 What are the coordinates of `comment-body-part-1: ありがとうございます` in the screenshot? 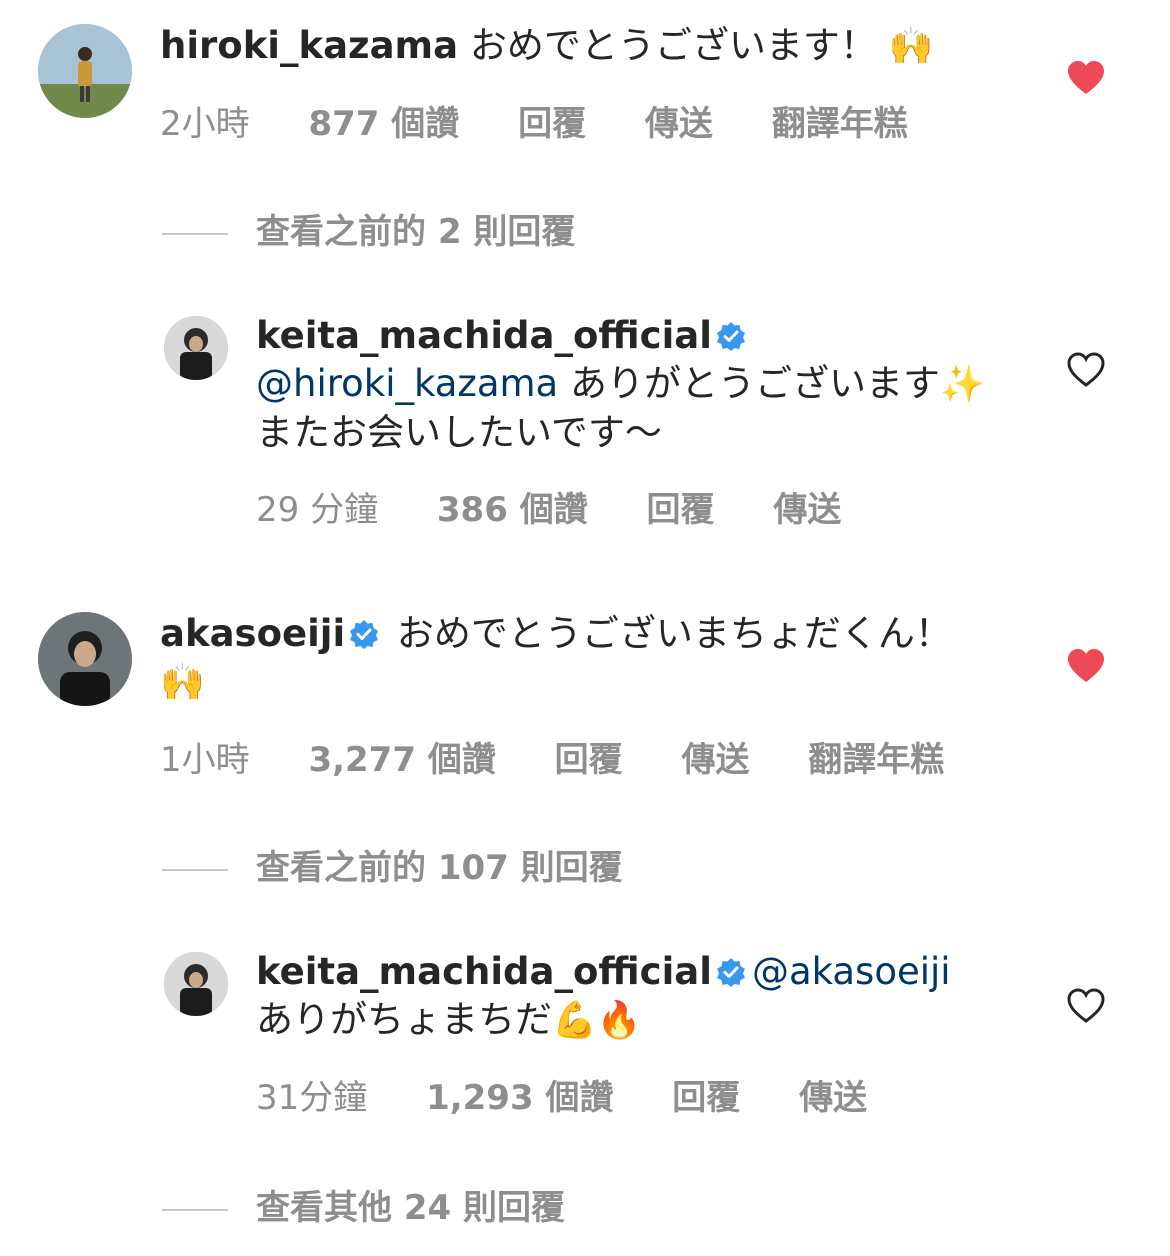 It's located at (755, 383).